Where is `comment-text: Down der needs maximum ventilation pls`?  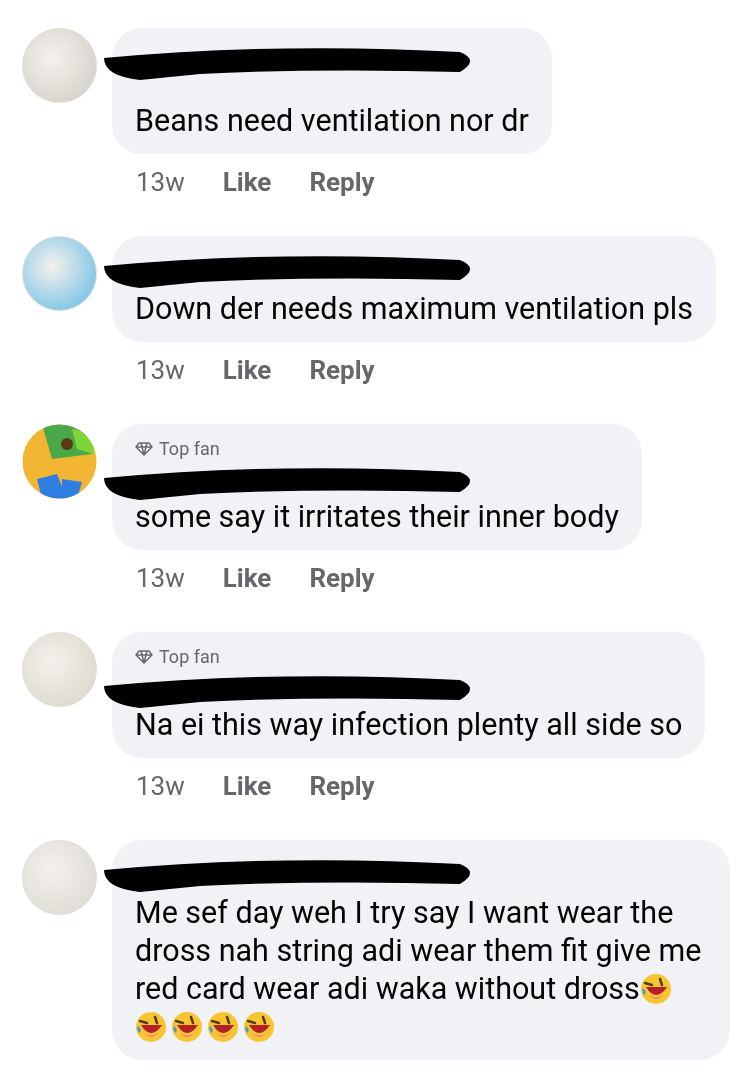 comment-text: Down der needs maximum ventilation pls is located at coordinates (414, 309).